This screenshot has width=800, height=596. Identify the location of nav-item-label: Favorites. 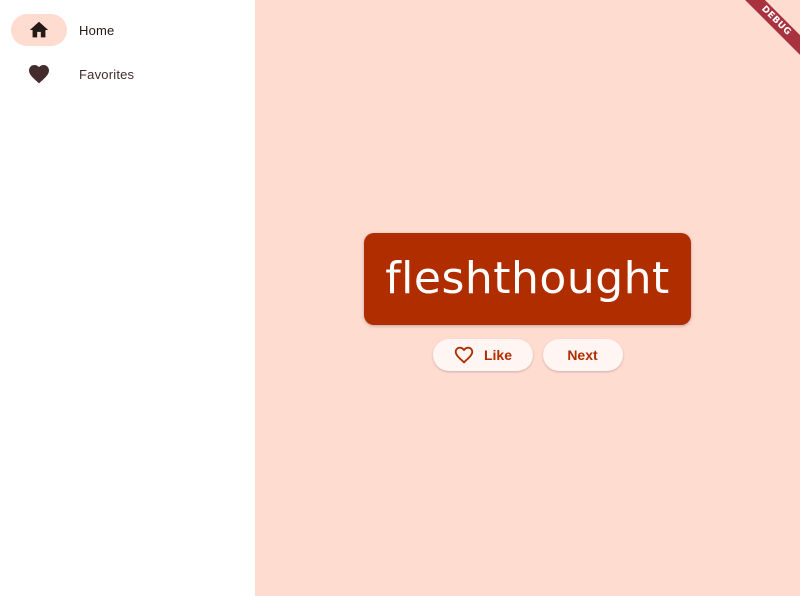
(107, 74).